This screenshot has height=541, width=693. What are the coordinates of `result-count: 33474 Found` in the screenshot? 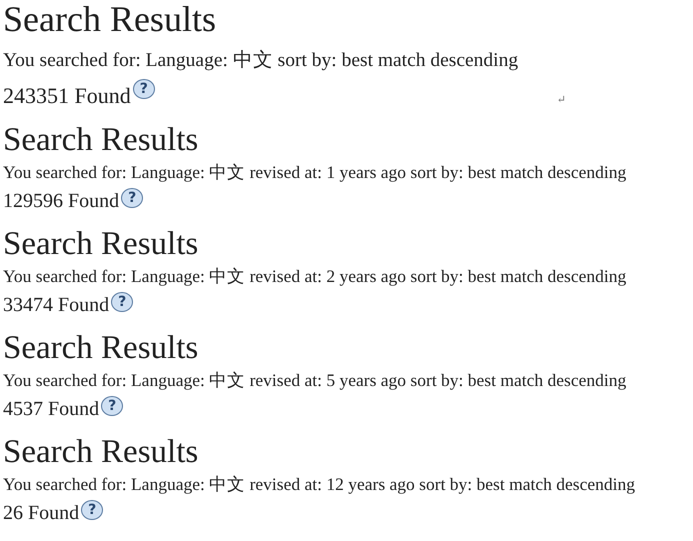 It's located at (56, 306).